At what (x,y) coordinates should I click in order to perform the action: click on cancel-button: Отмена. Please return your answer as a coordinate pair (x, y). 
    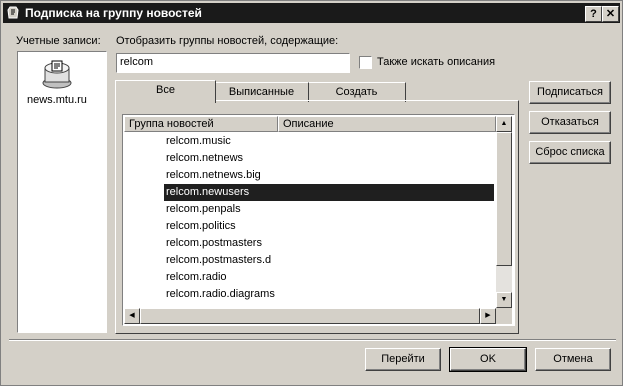
    Looking at the image, I should click on (573, 359).